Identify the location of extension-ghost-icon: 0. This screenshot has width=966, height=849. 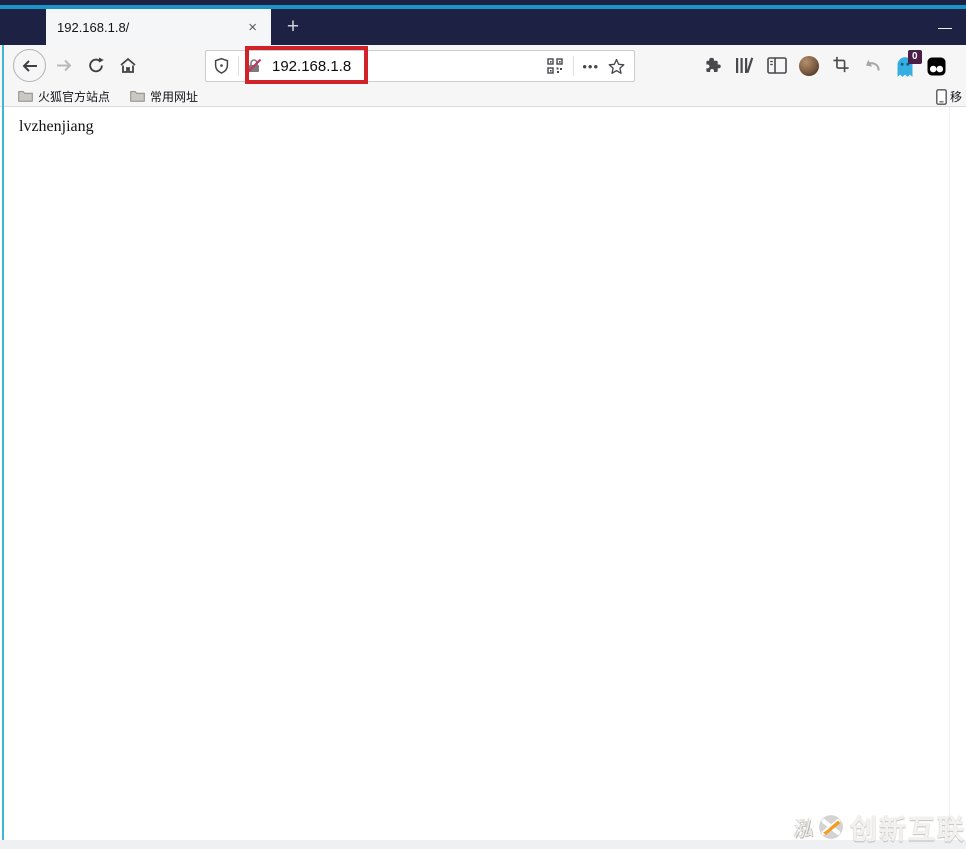
(908, 64).